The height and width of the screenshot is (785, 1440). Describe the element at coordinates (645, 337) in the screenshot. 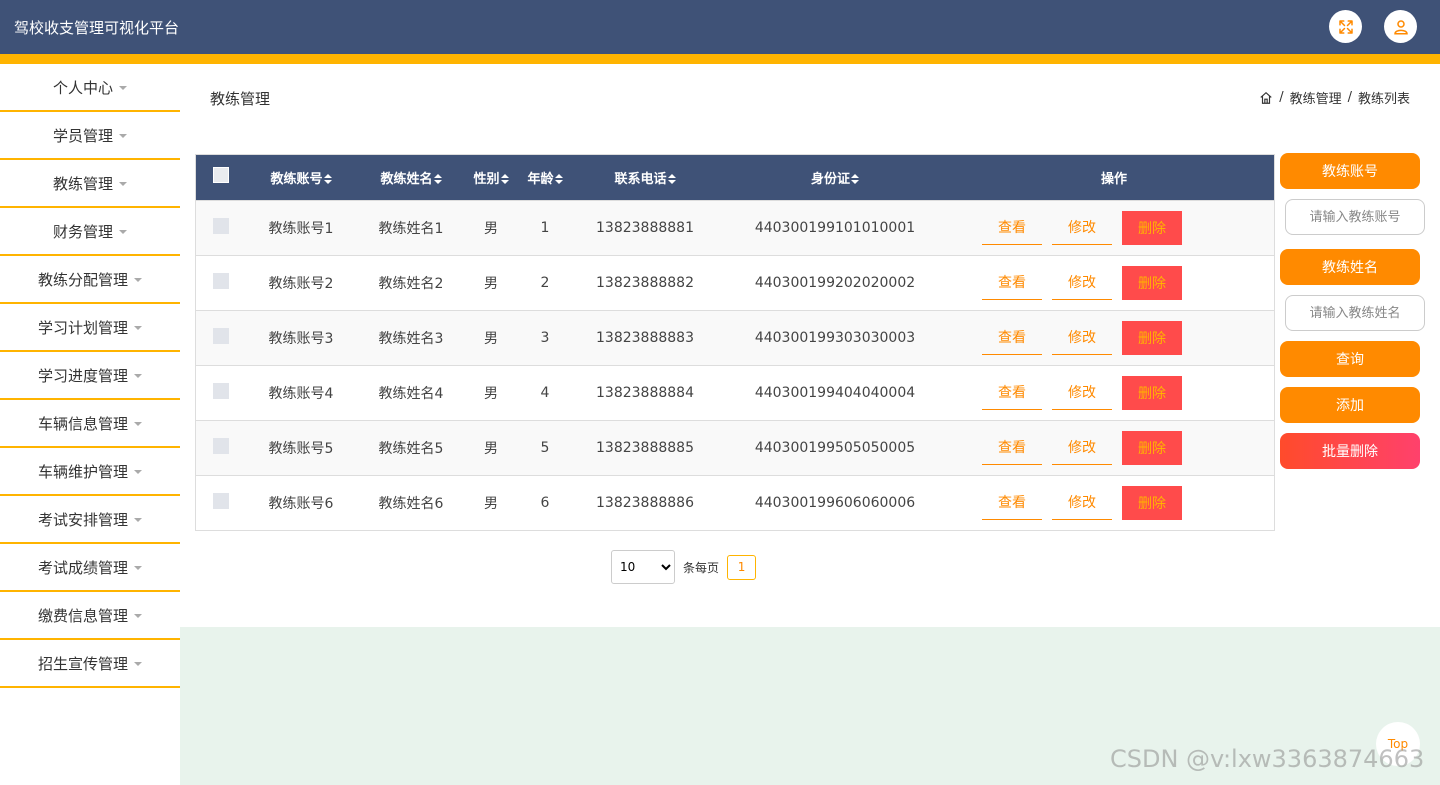

I see `cell-phone: 13823888883` at that location.